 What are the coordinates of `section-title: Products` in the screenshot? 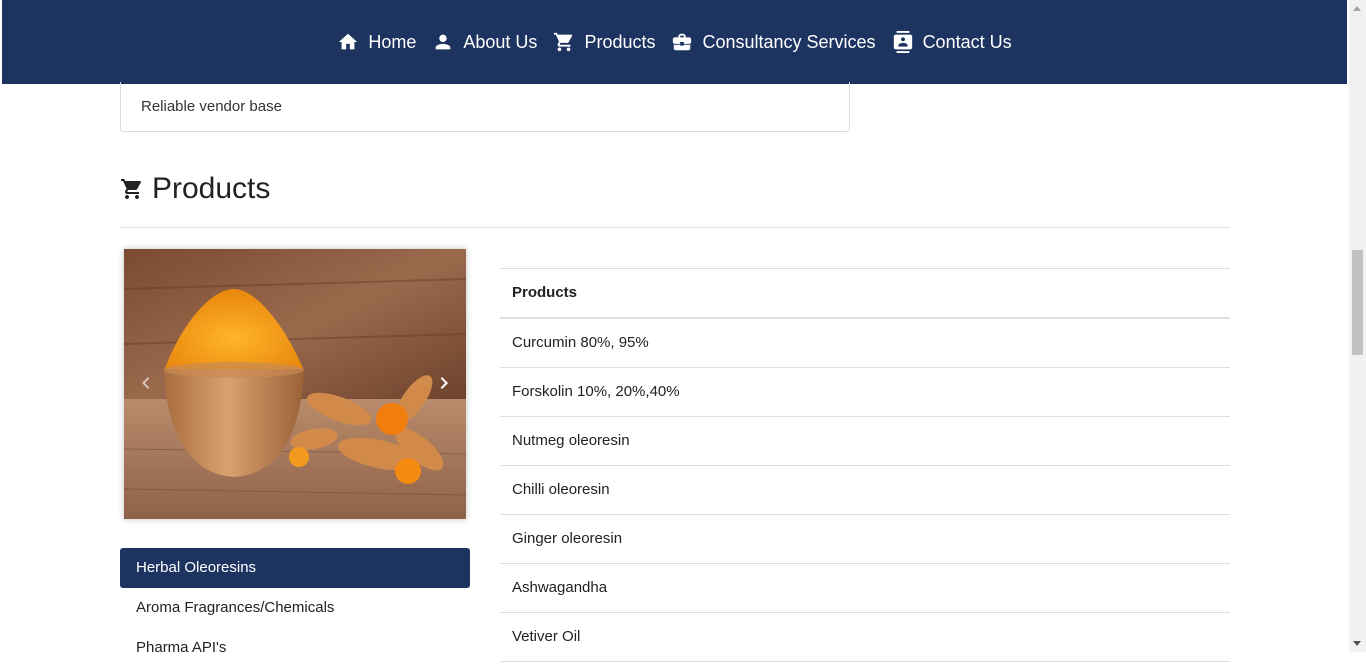 It's located at (211, 188).